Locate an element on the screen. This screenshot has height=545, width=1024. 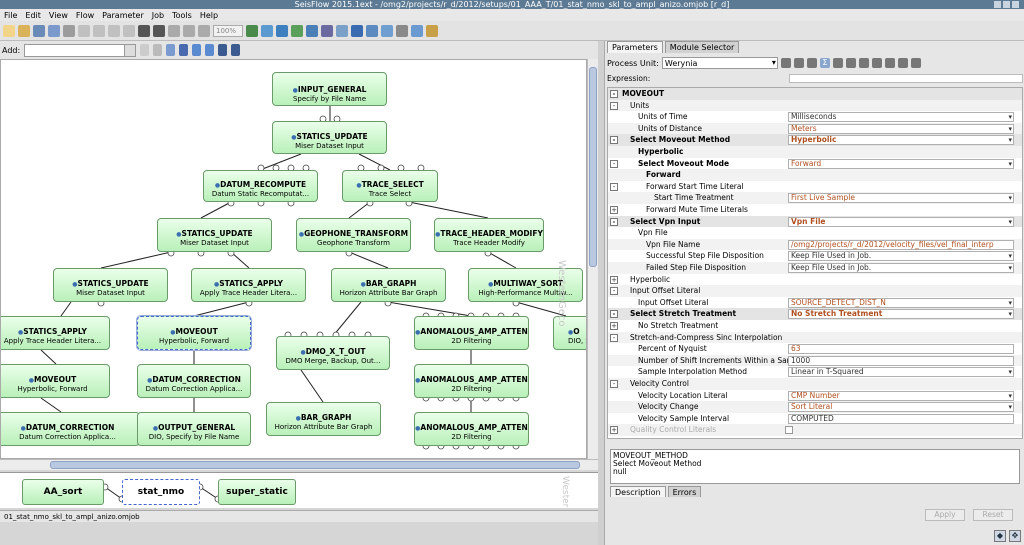
param-row: - Forward Start Time Literal is located at coordinates (815, 187).